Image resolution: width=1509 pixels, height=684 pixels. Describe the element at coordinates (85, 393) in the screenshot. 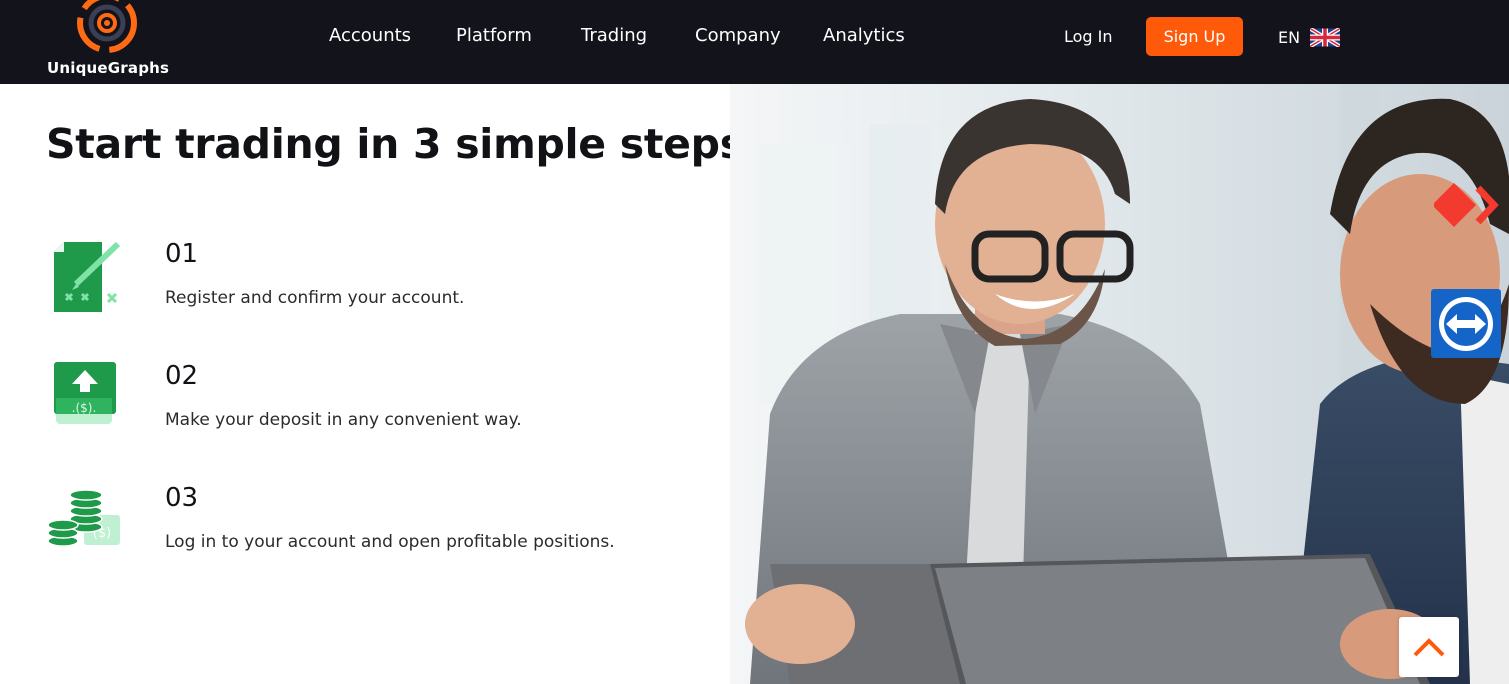

I see `deposit-upload-icon: .($).` at that location.